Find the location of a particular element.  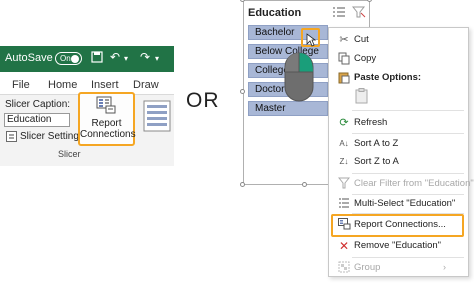

toggle-knob is located at coordinates (75, 59).